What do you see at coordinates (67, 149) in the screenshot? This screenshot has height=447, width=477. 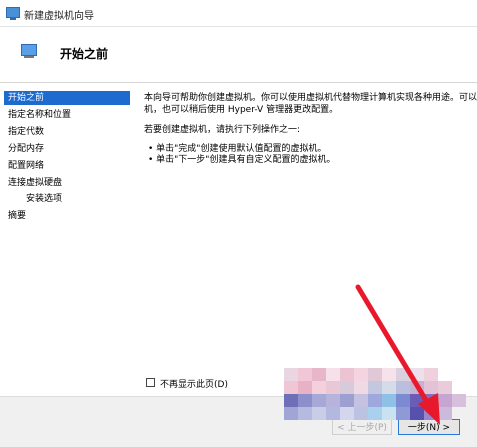 I see `sidebar-item-memory: 分配内存` at bounding box center [67, 149].